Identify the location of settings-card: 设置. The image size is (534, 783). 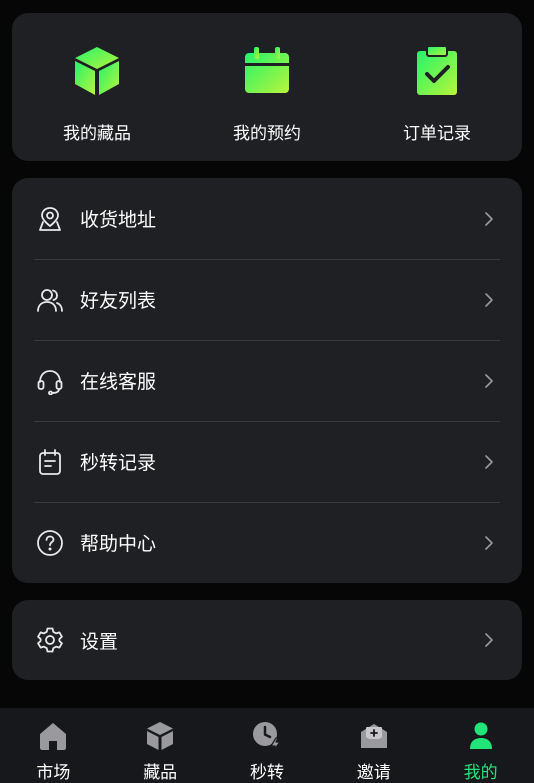
(267, 640).